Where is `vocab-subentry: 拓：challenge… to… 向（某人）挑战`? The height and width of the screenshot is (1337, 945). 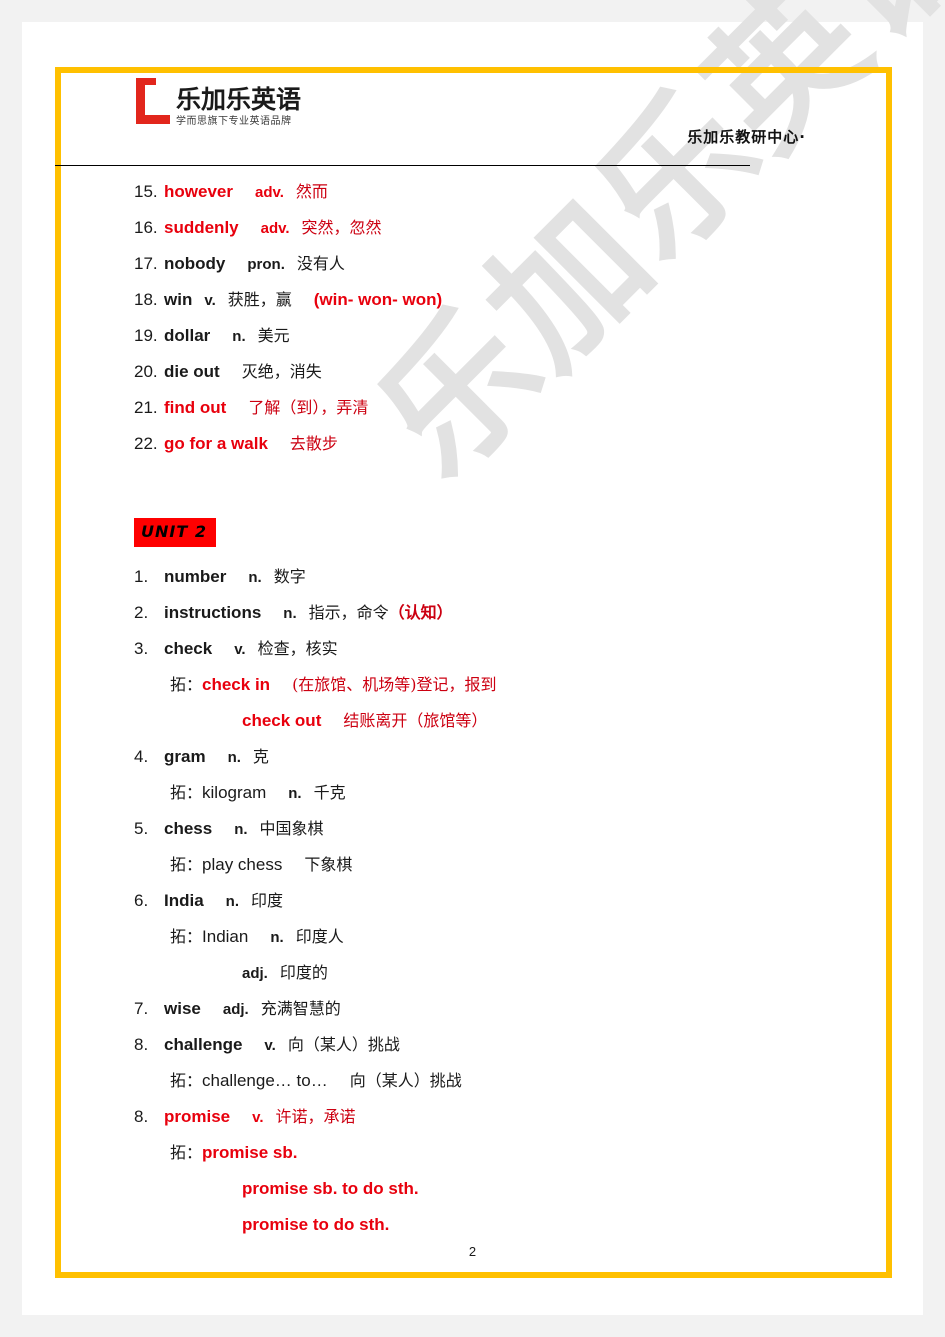 vocab-subentry: 拓：challenge… to… 向（某人）挑战 is located at coordinates (494, 1081).